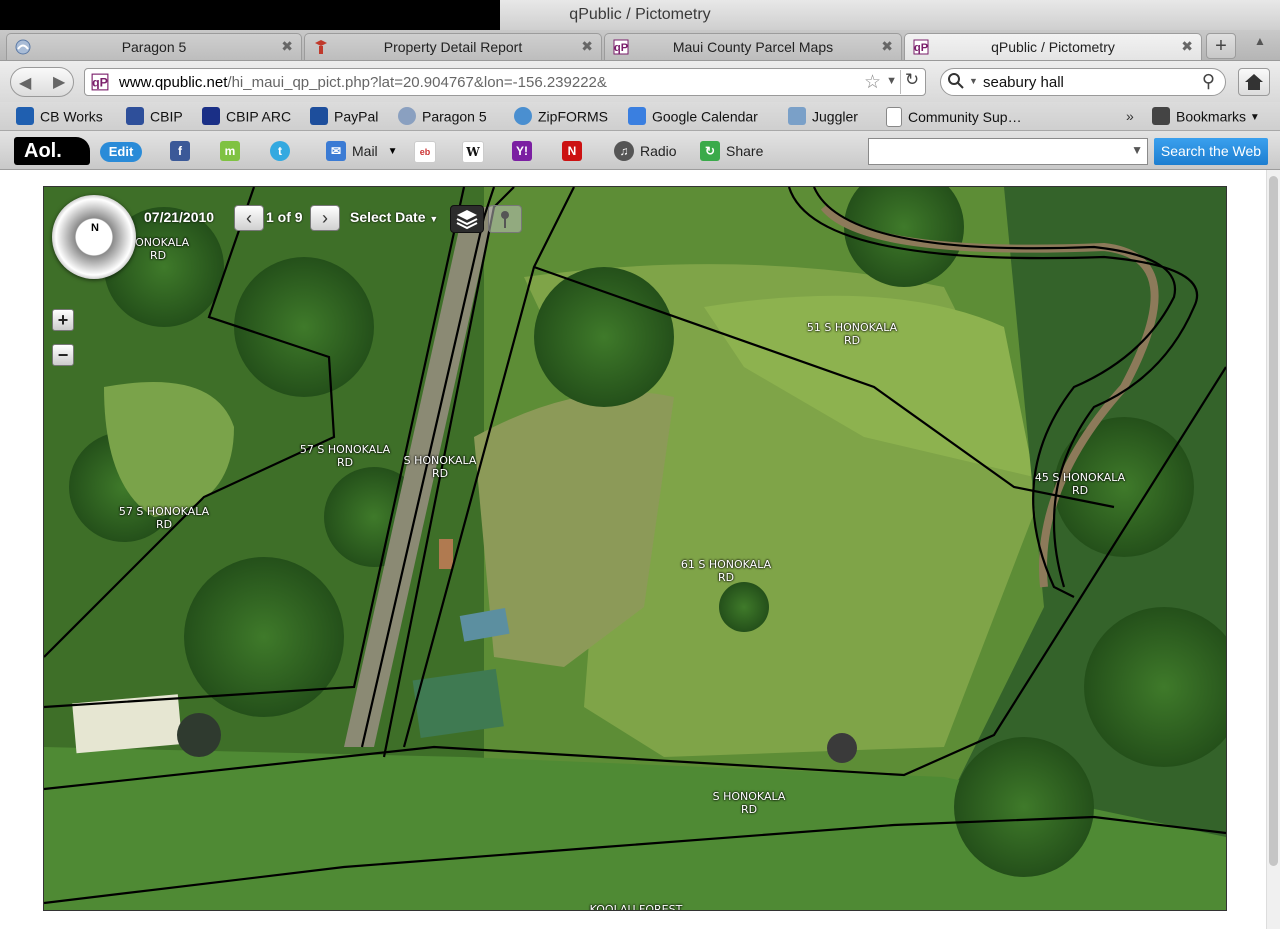  What do you see at coordinates (911, 82) in the screenshot?
I see `reload-icon: ↻` at bounding box center [911, 82].